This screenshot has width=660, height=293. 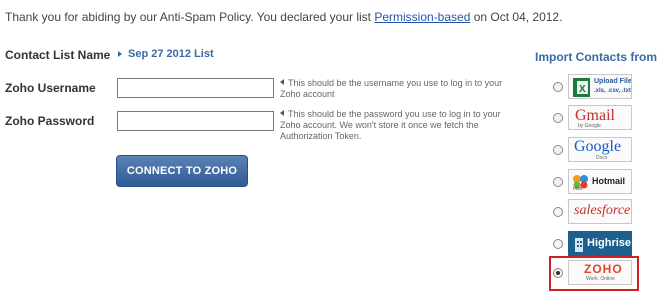 I want to click on highrise-building-icon, so click(x=579, y=245).